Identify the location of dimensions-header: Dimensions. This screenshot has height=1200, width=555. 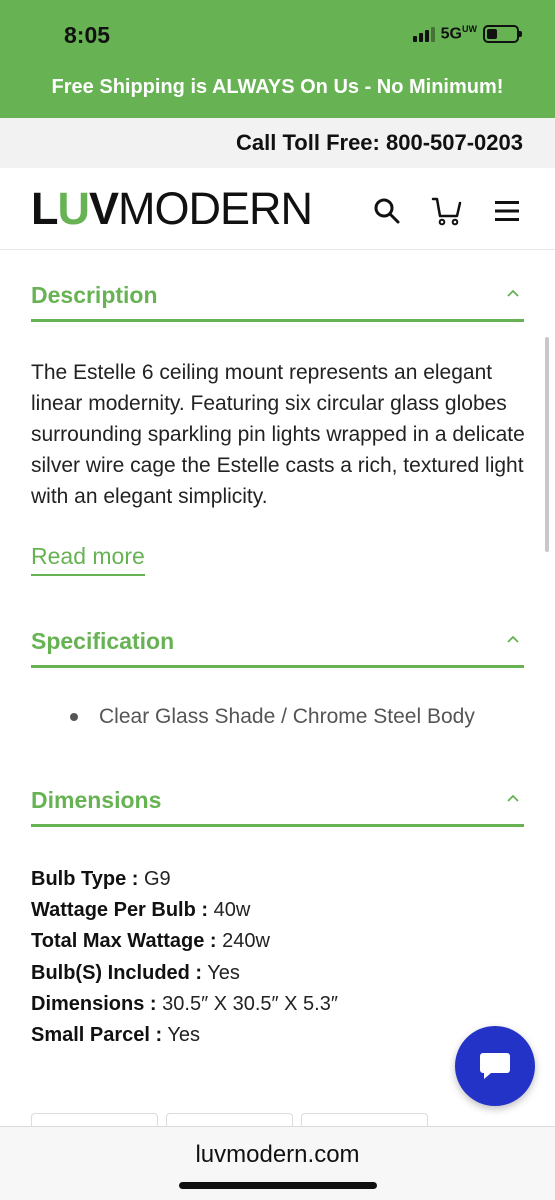
(277, 798).